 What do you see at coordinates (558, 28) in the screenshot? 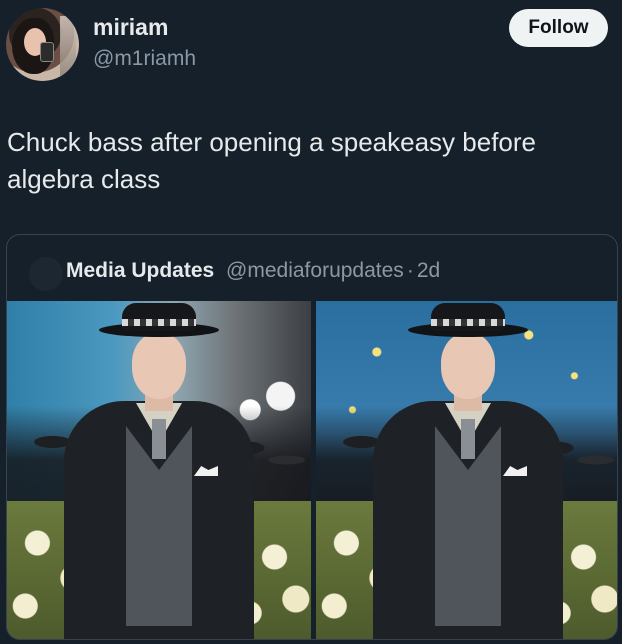
I see `follow-button: Follow` at bounding box center [558, 28].